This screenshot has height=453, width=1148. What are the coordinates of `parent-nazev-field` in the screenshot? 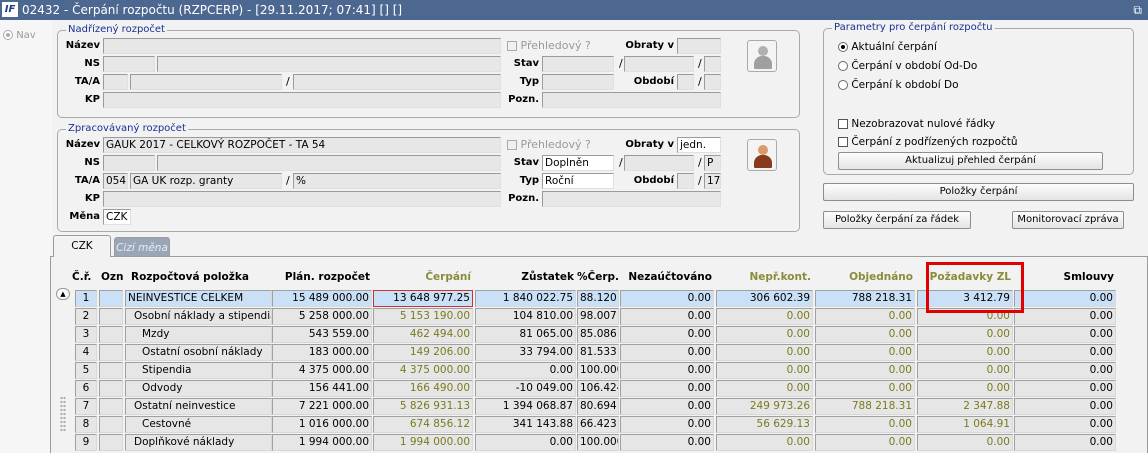 It's located at (302, 46).